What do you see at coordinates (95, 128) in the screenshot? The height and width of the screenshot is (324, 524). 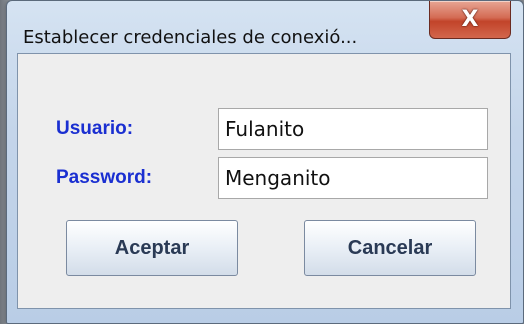 I see `user-label: Usuario:` at bounding box center [95, 128].